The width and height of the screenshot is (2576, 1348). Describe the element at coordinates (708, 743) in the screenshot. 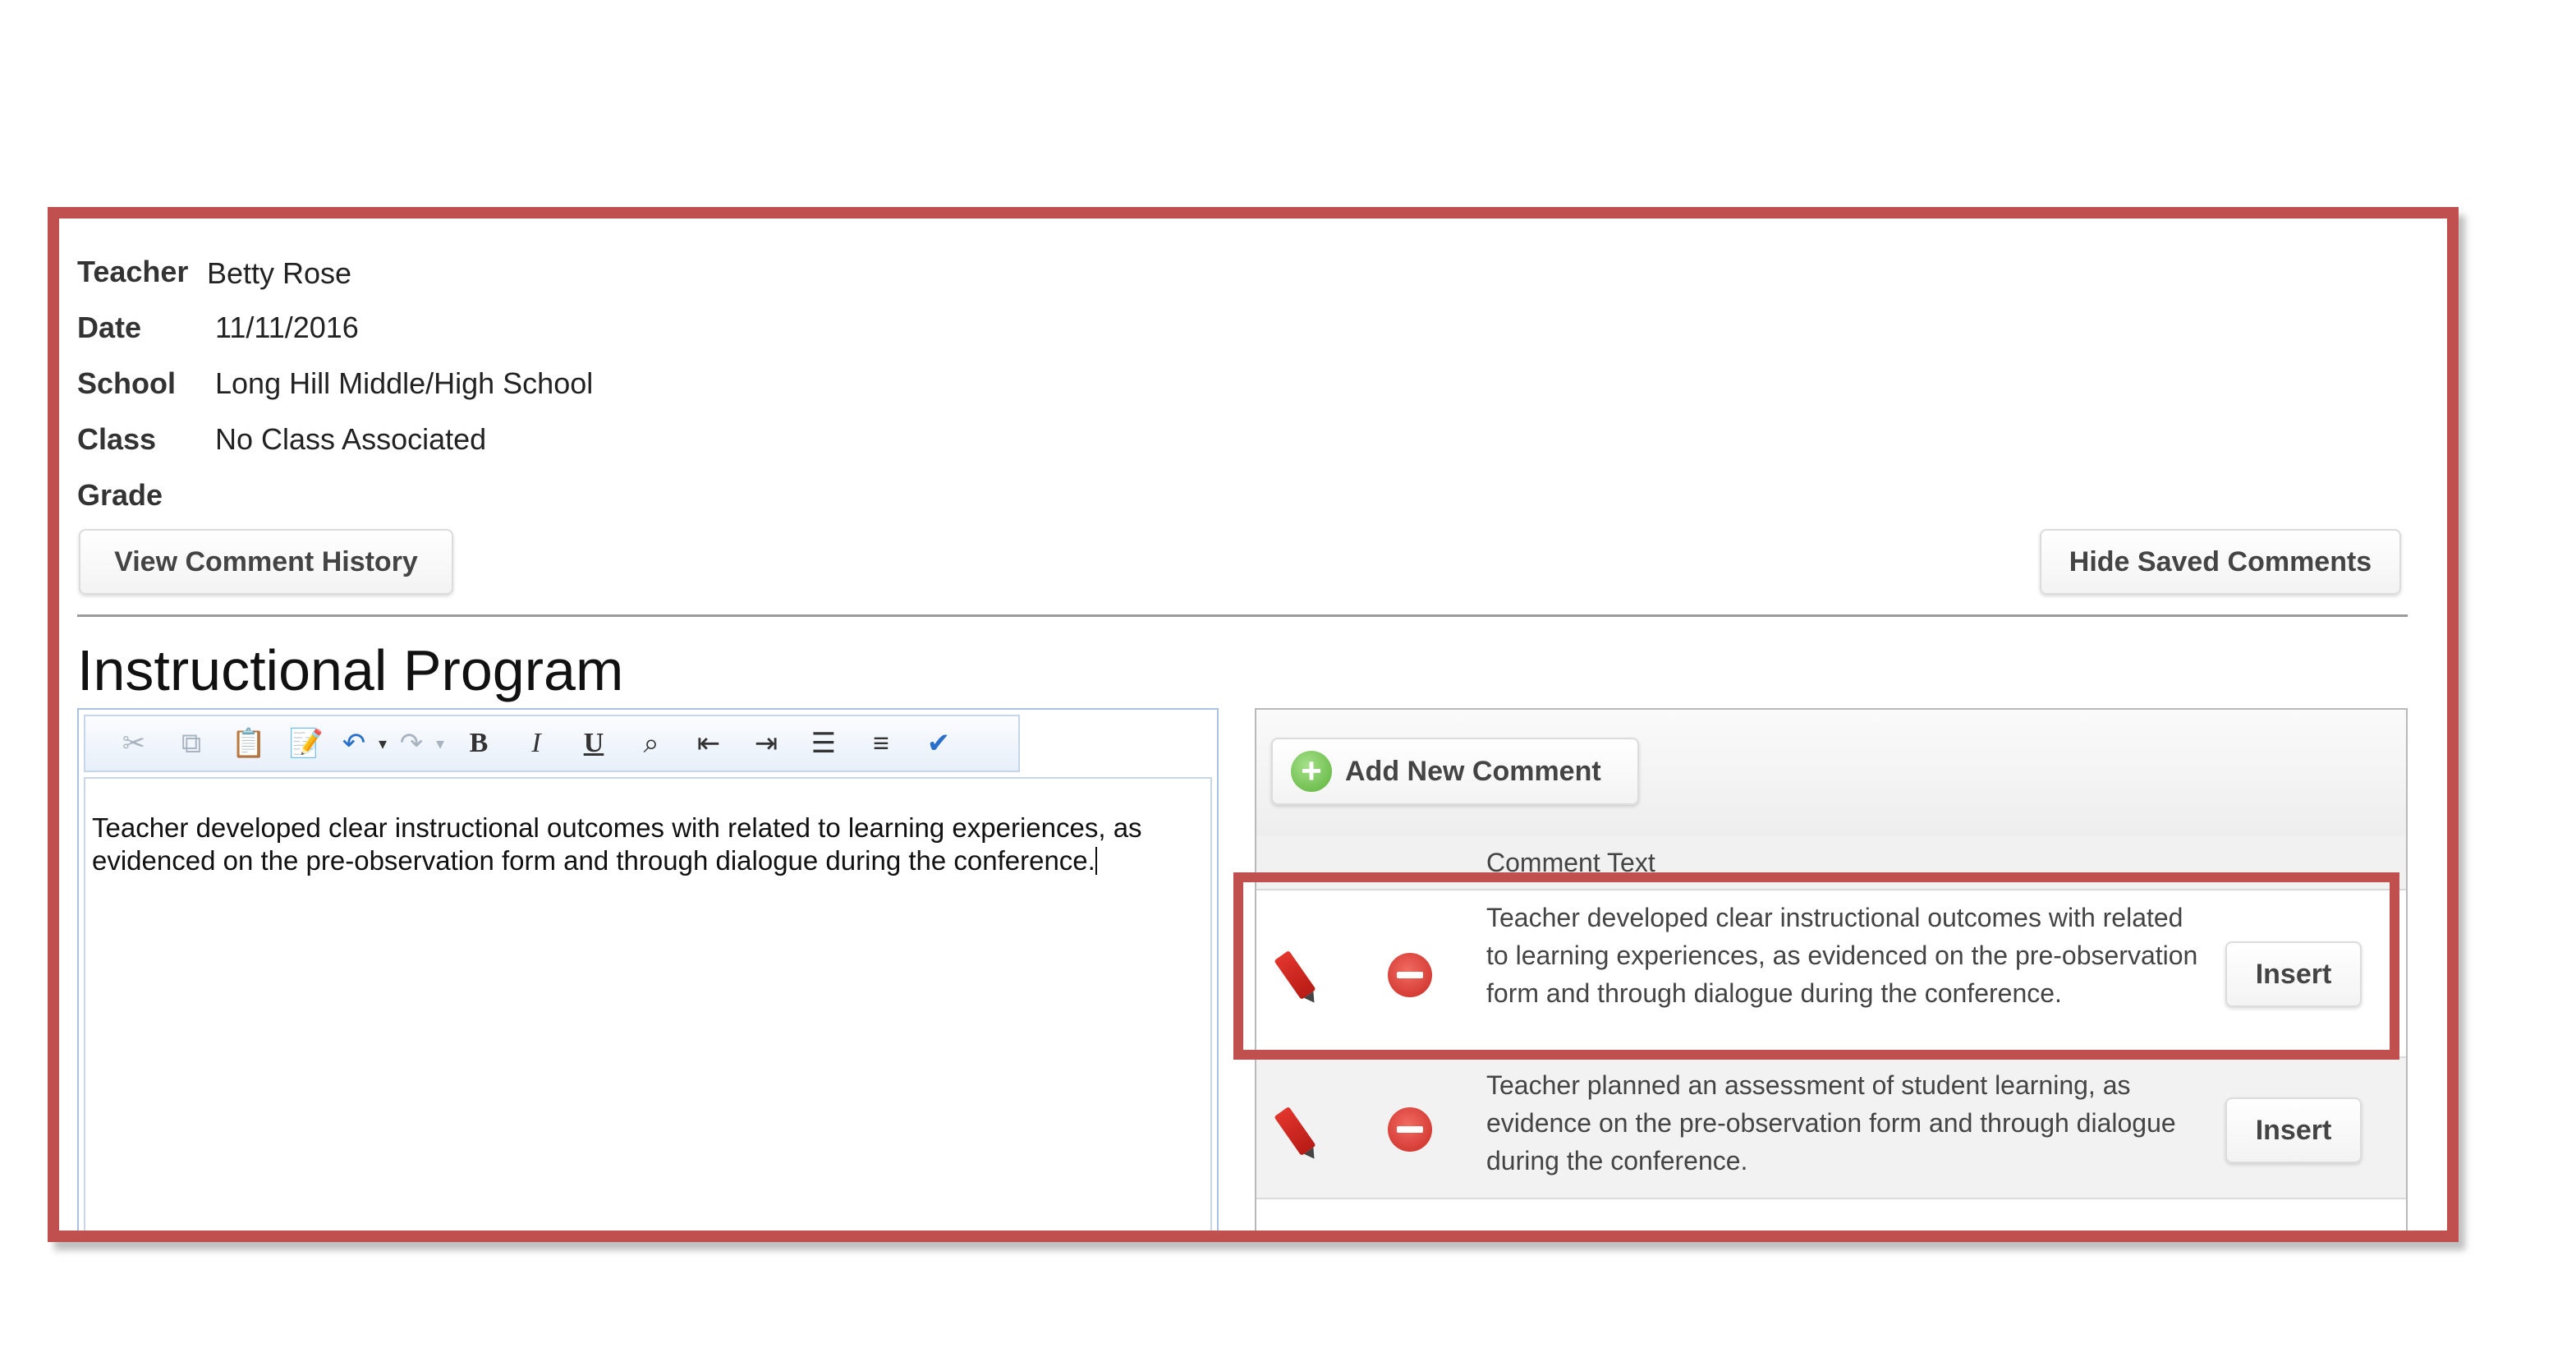

I see `outdent-icon: ⇤` at that location.